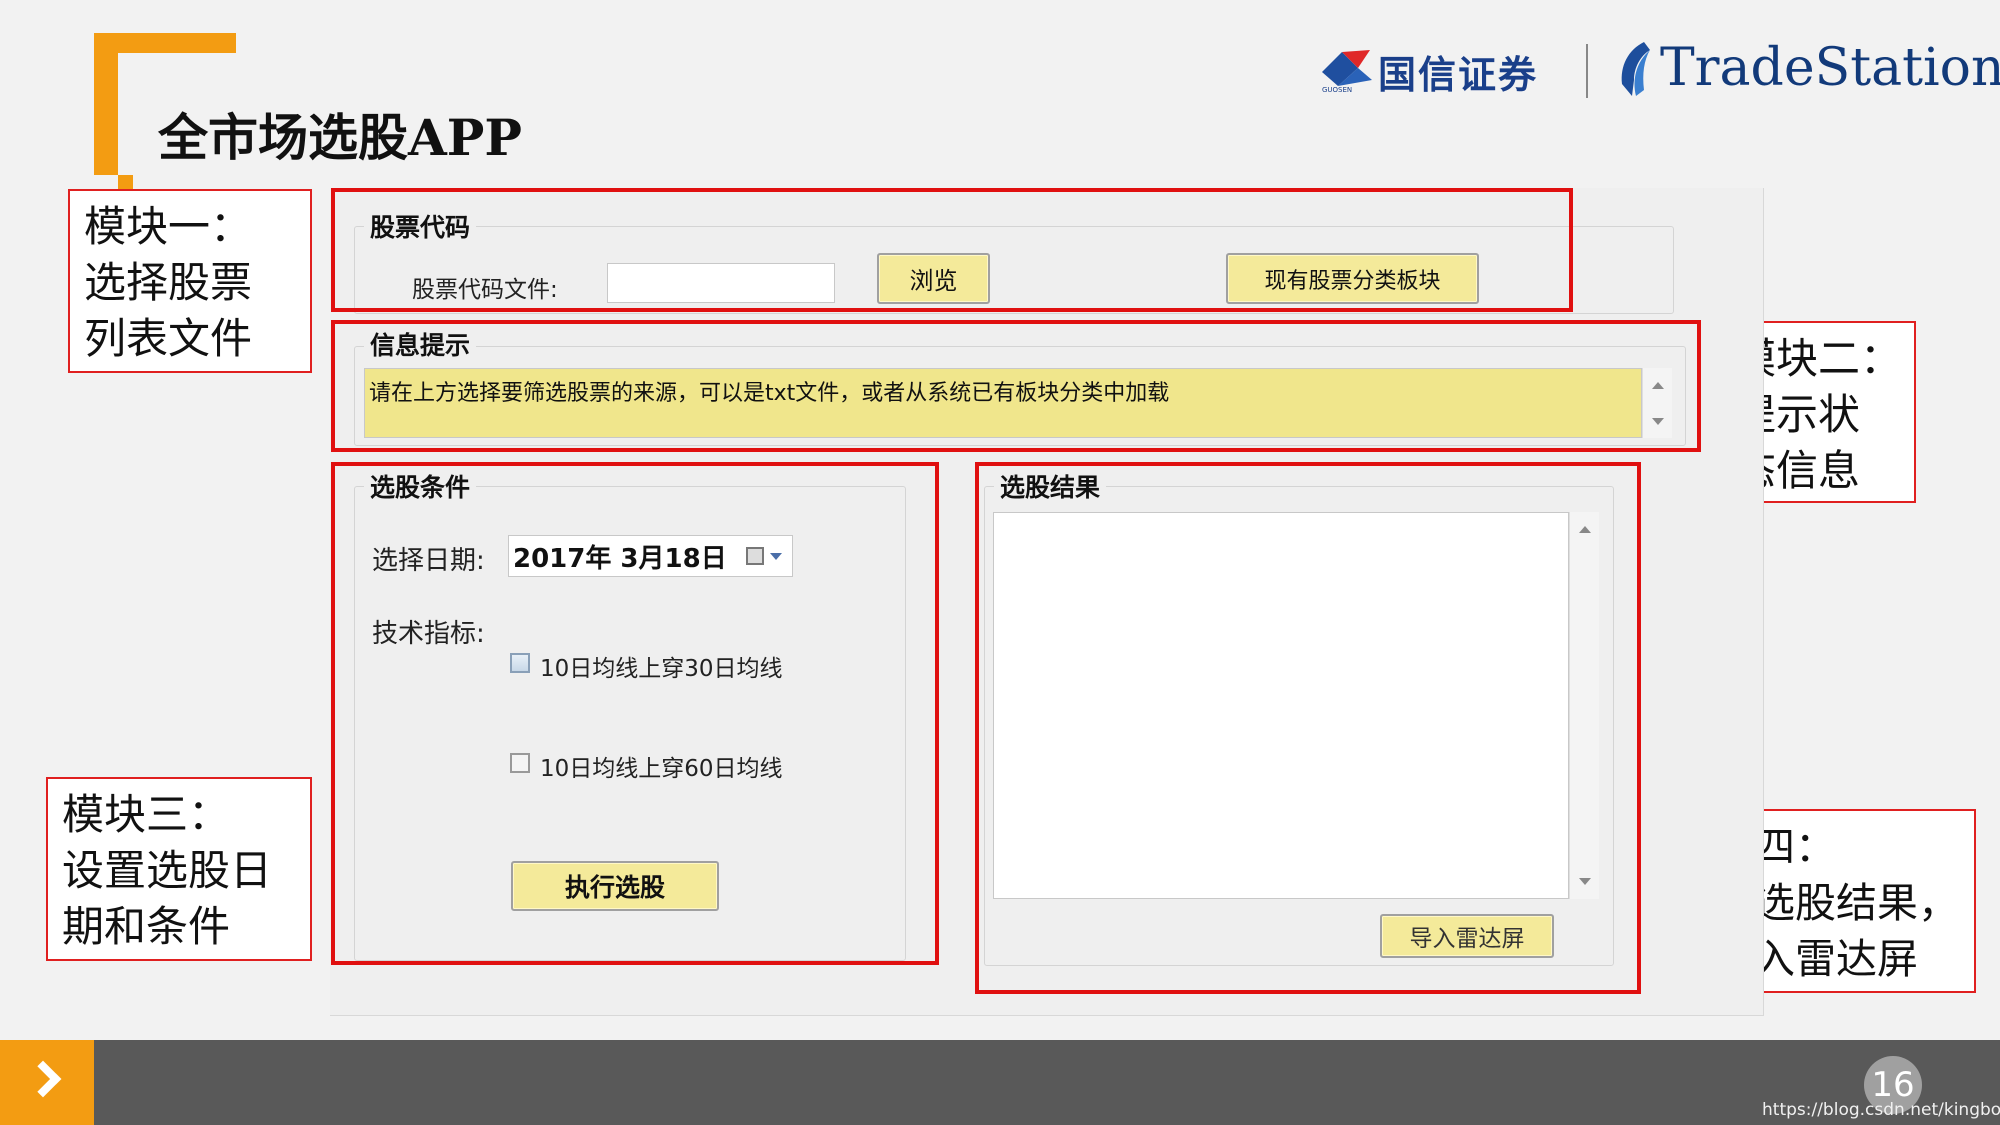 This screenshot has height=1125, width=2000. What do you see at coordinates (1000, 1082) in the screenshot?
I see `slide-footer: 16 https://blog.csdn.net/kingboy100` at bounding box center [1000, 1082].